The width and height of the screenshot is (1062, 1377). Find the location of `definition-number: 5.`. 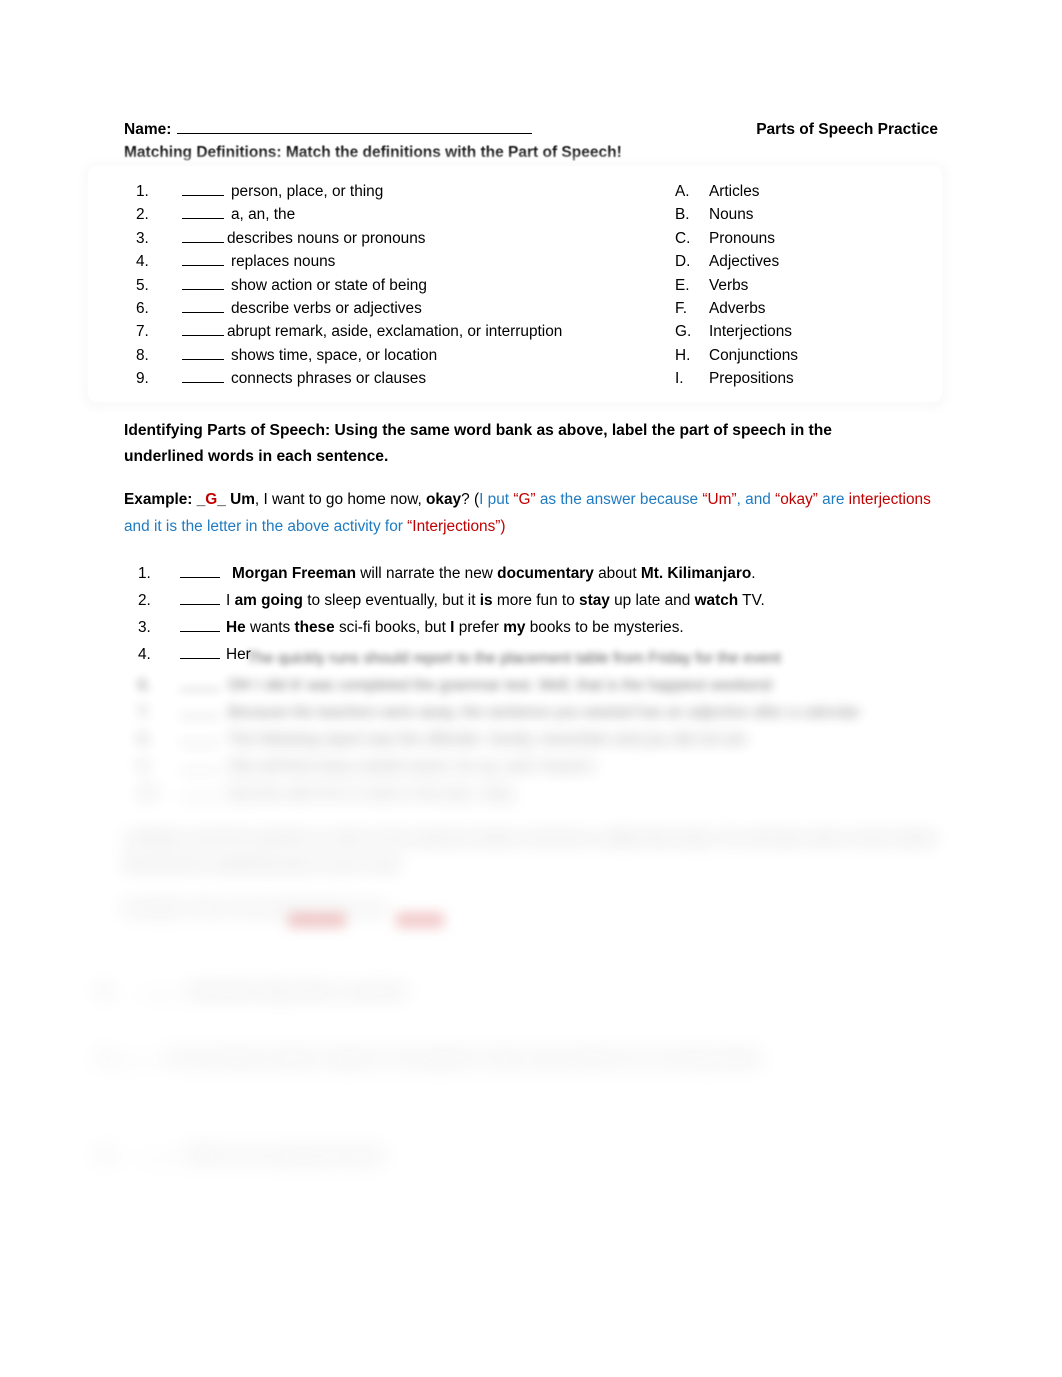

definition-number: 5. is located at coordinates (142, 285).